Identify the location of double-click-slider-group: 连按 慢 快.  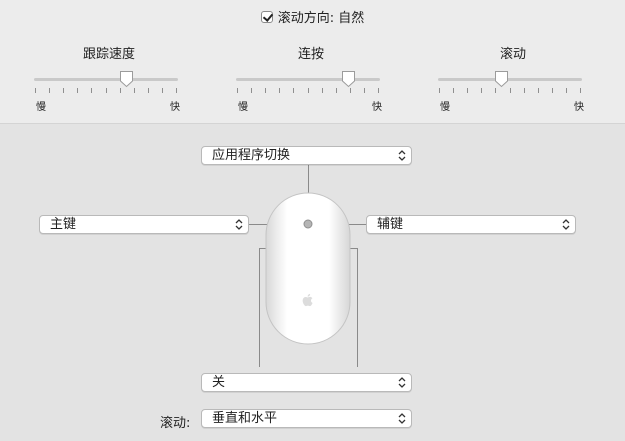
(311, 78).